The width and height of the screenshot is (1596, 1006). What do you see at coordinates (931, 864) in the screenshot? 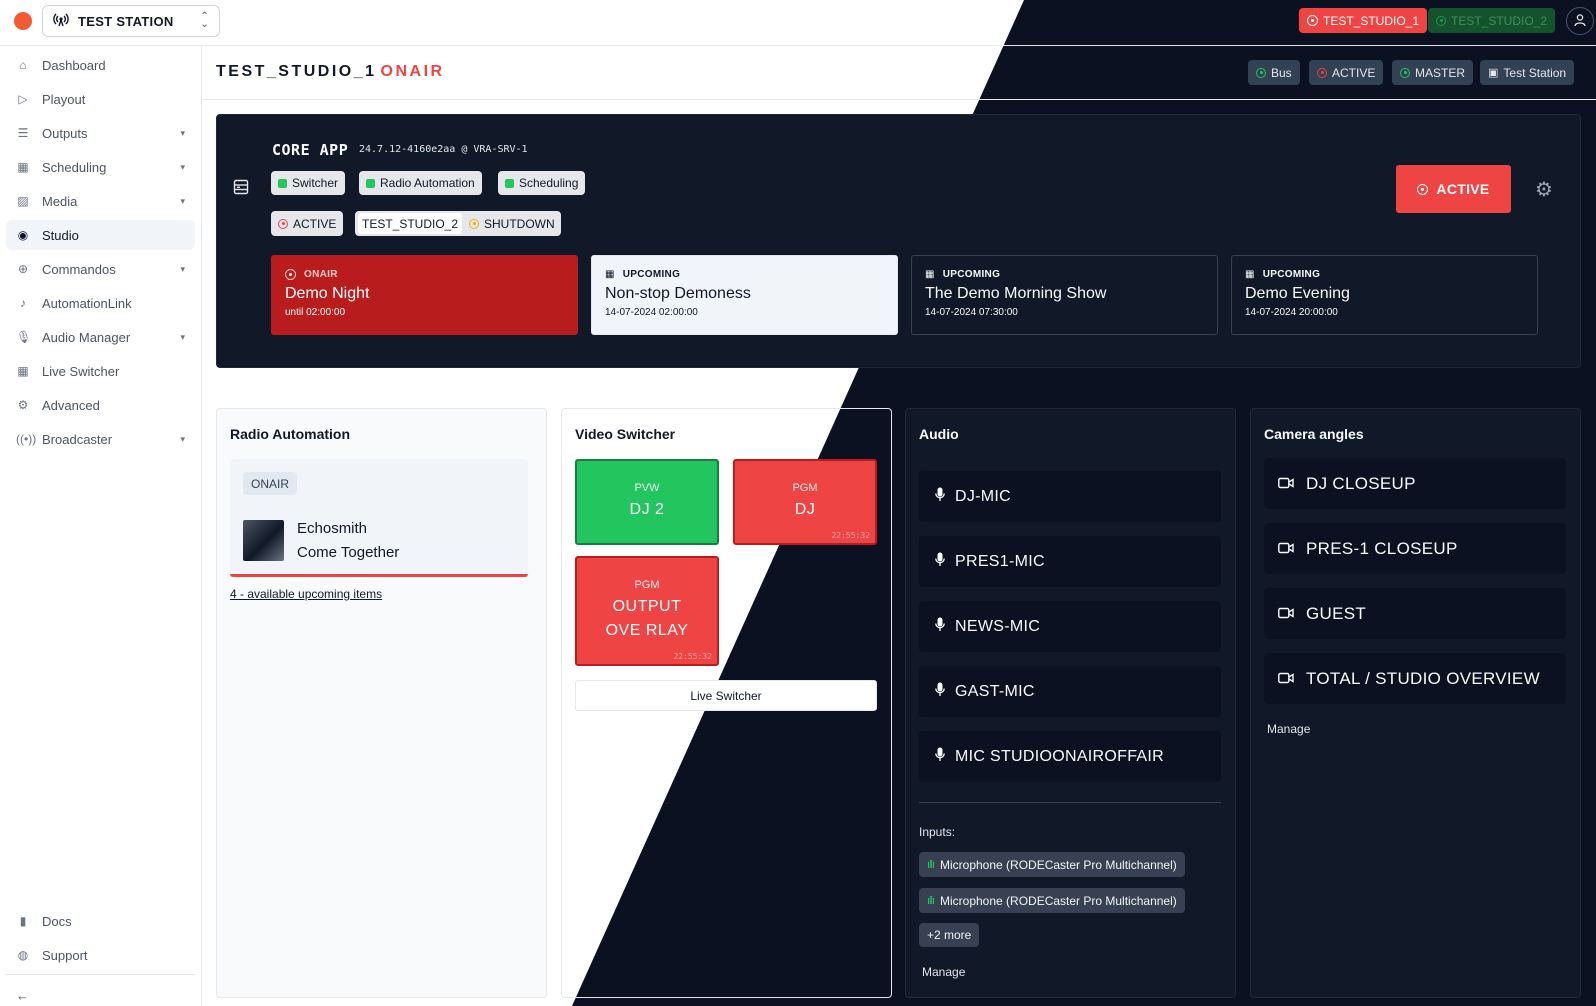
I see `waveform-icon: ıllı` at bounding box center [931, 864].